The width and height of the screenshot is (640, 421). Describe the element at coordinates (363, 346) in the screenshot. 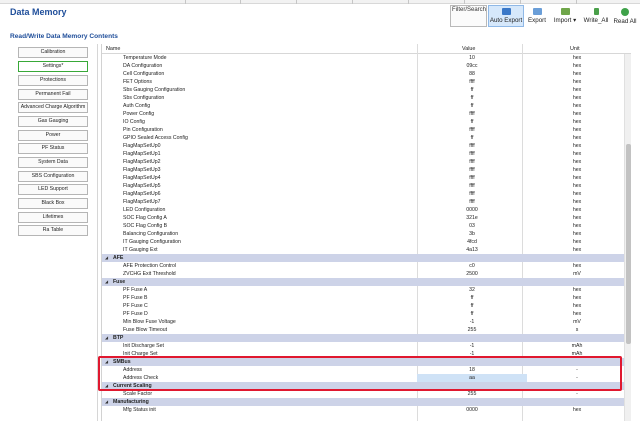

I see `parameter-row: Init Discharge Set -1 mAh` at that location.